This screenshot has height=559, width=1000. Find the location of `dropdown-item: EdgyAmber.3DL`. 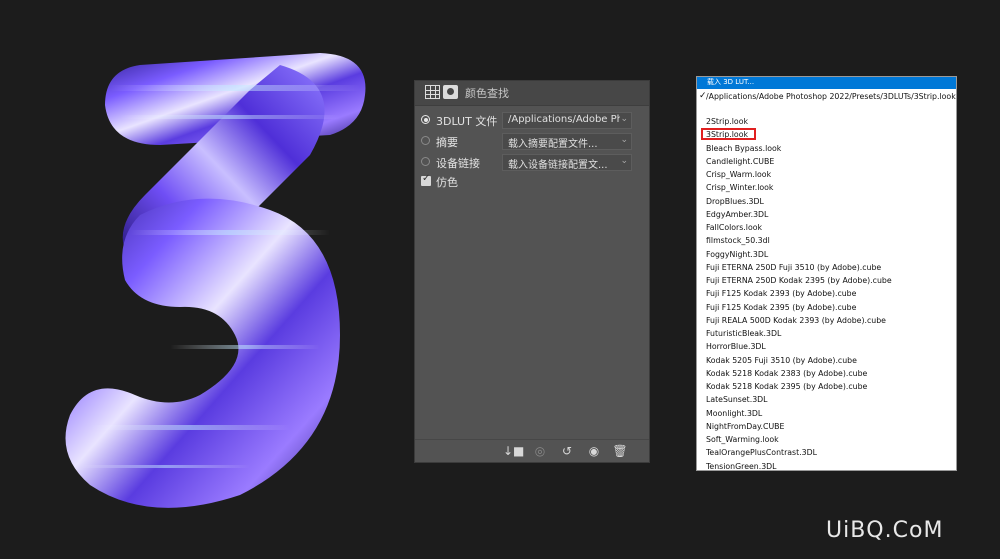

dropdown-item: EdgyAmber.3DL is located at coordinates (737, 216).